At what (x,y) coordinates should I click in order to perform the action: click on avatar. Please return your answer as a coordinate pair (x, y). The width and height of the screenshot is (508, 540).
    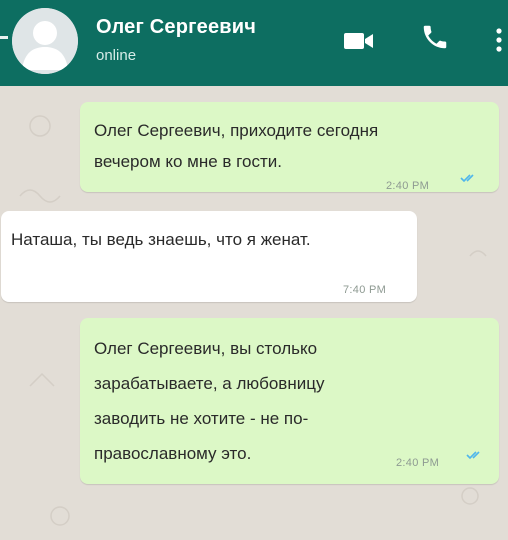
    Looking at the image, I should click on (45, 41).